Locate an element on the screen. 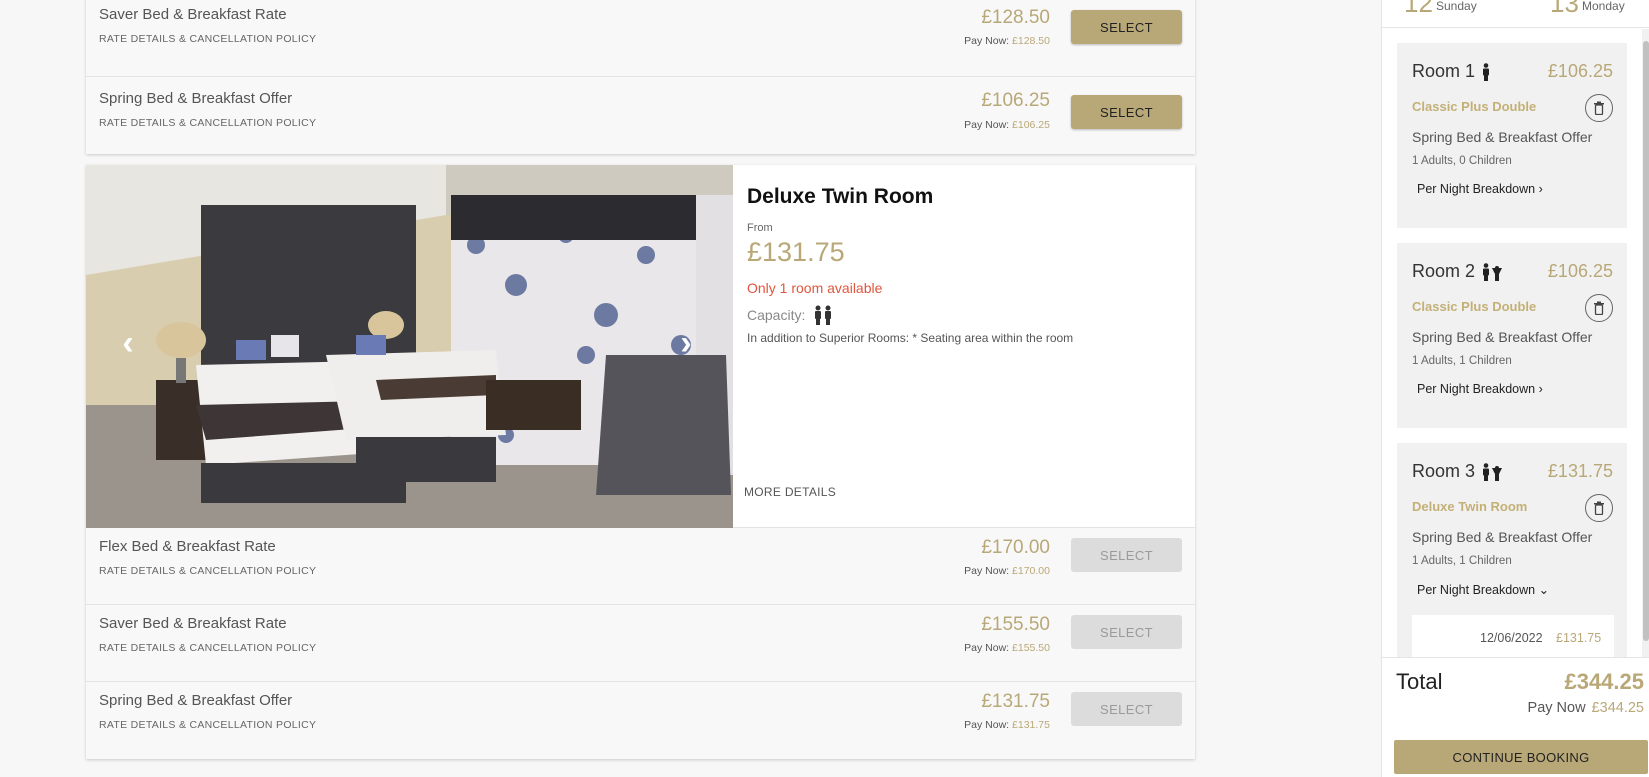 Image resolution: width=1649 pixels, height=777 pixels. rate-price: £128.50 is located at coordinates (1015, 17).